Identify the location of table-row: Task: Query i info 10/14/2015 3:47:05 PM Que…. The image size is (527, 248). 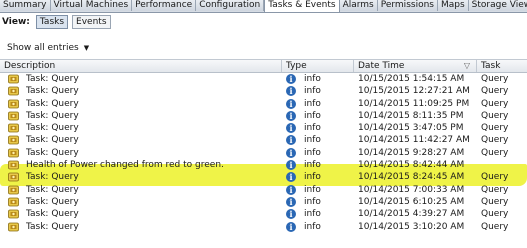
(263, 128).